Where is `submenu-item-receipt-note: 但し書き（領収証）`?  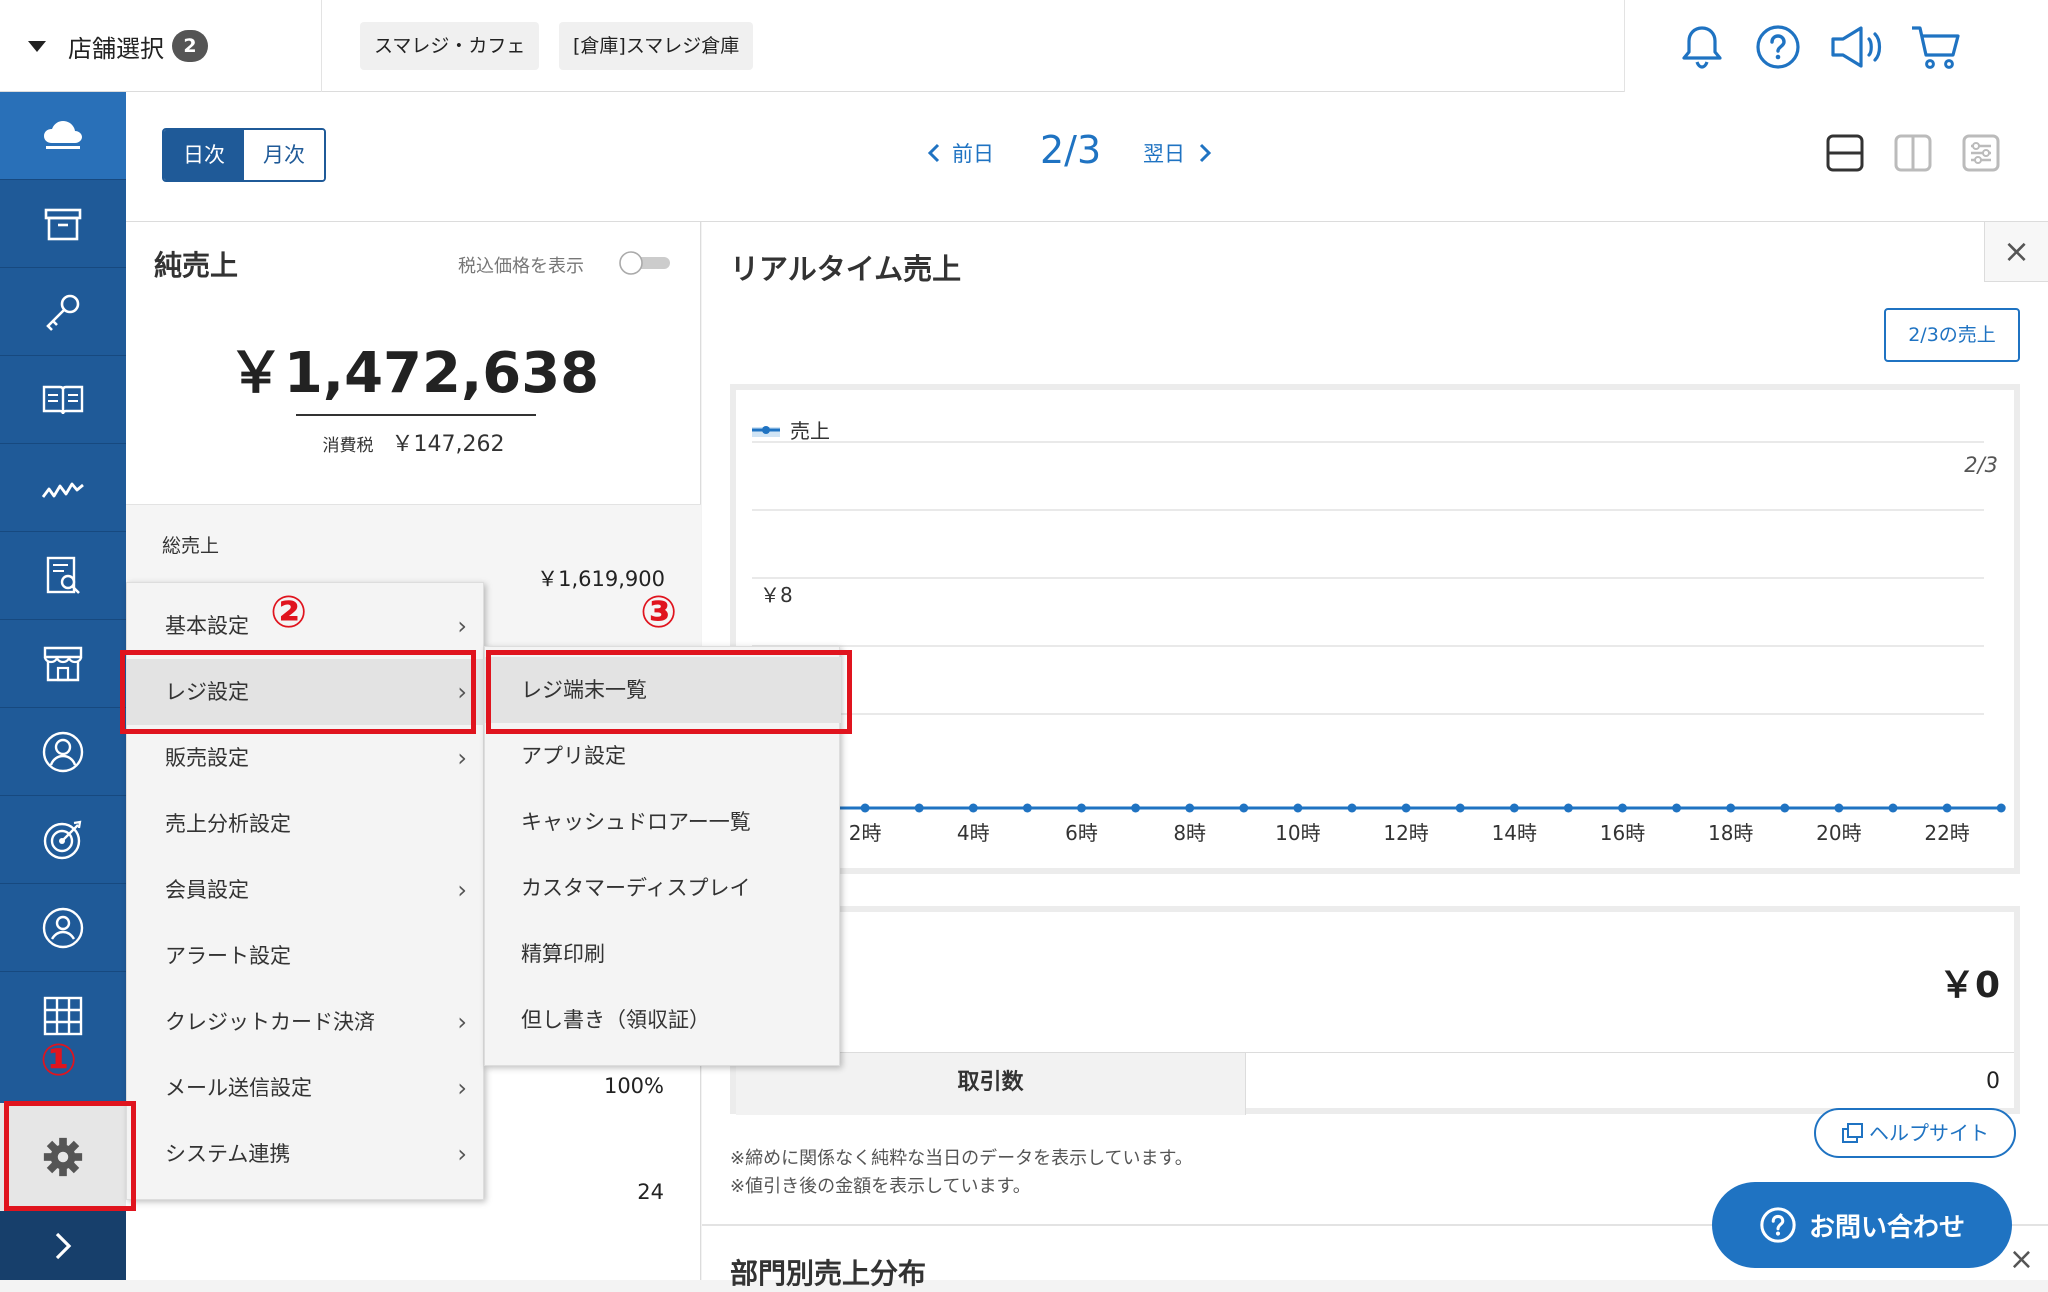
submenu-item-receipt-note: 但し書き（領収証） is located at coordinates (663, 1020).